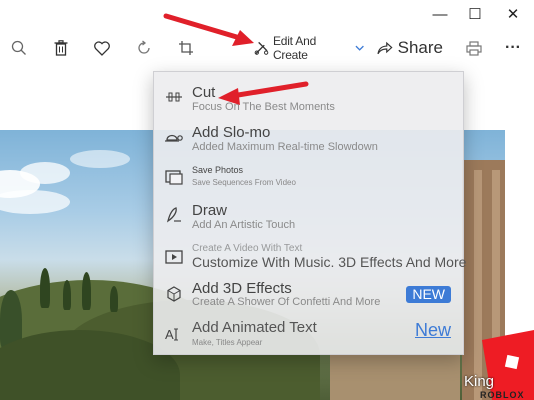 The width and height of the screenshot is (534, 400). I want to click on share-button: Share, so click(410, 48).